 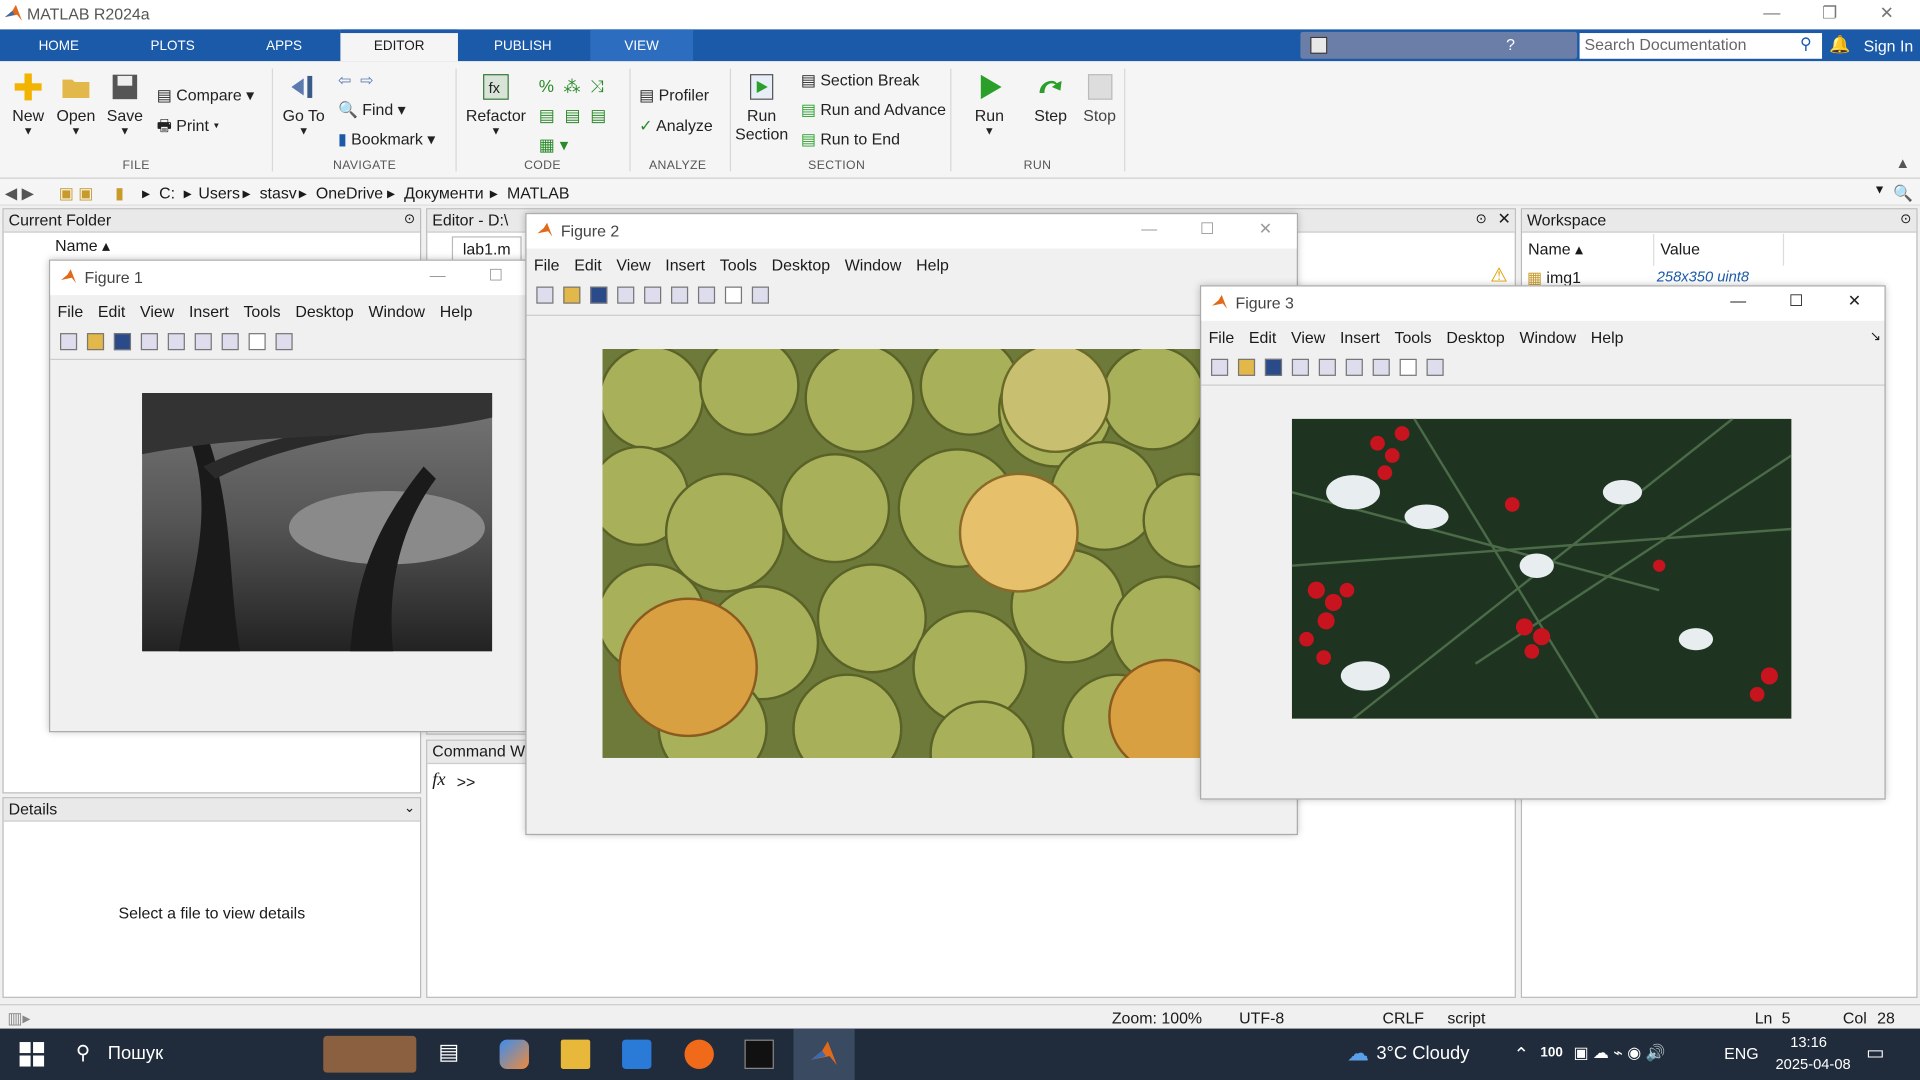 What do you see at coordinates (438, 780) in the screenshot?
I see `fx-icon: fx` at bounding box center [438, 780].